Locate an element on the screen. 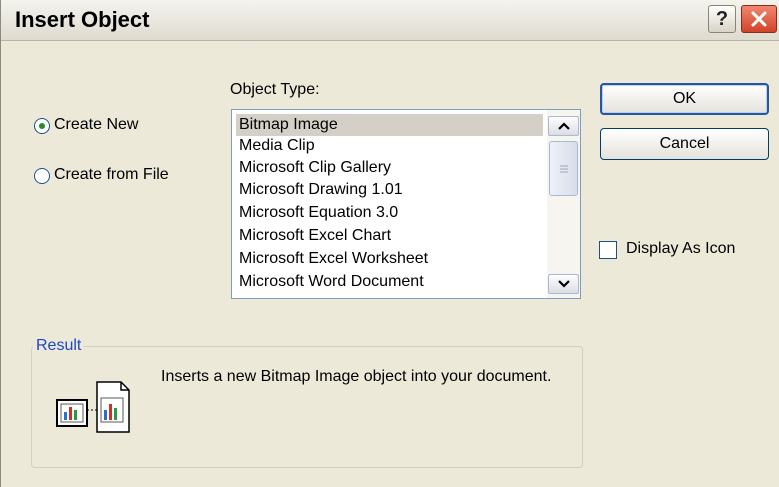  help-icon: ? is located at coordinates (722, 18).